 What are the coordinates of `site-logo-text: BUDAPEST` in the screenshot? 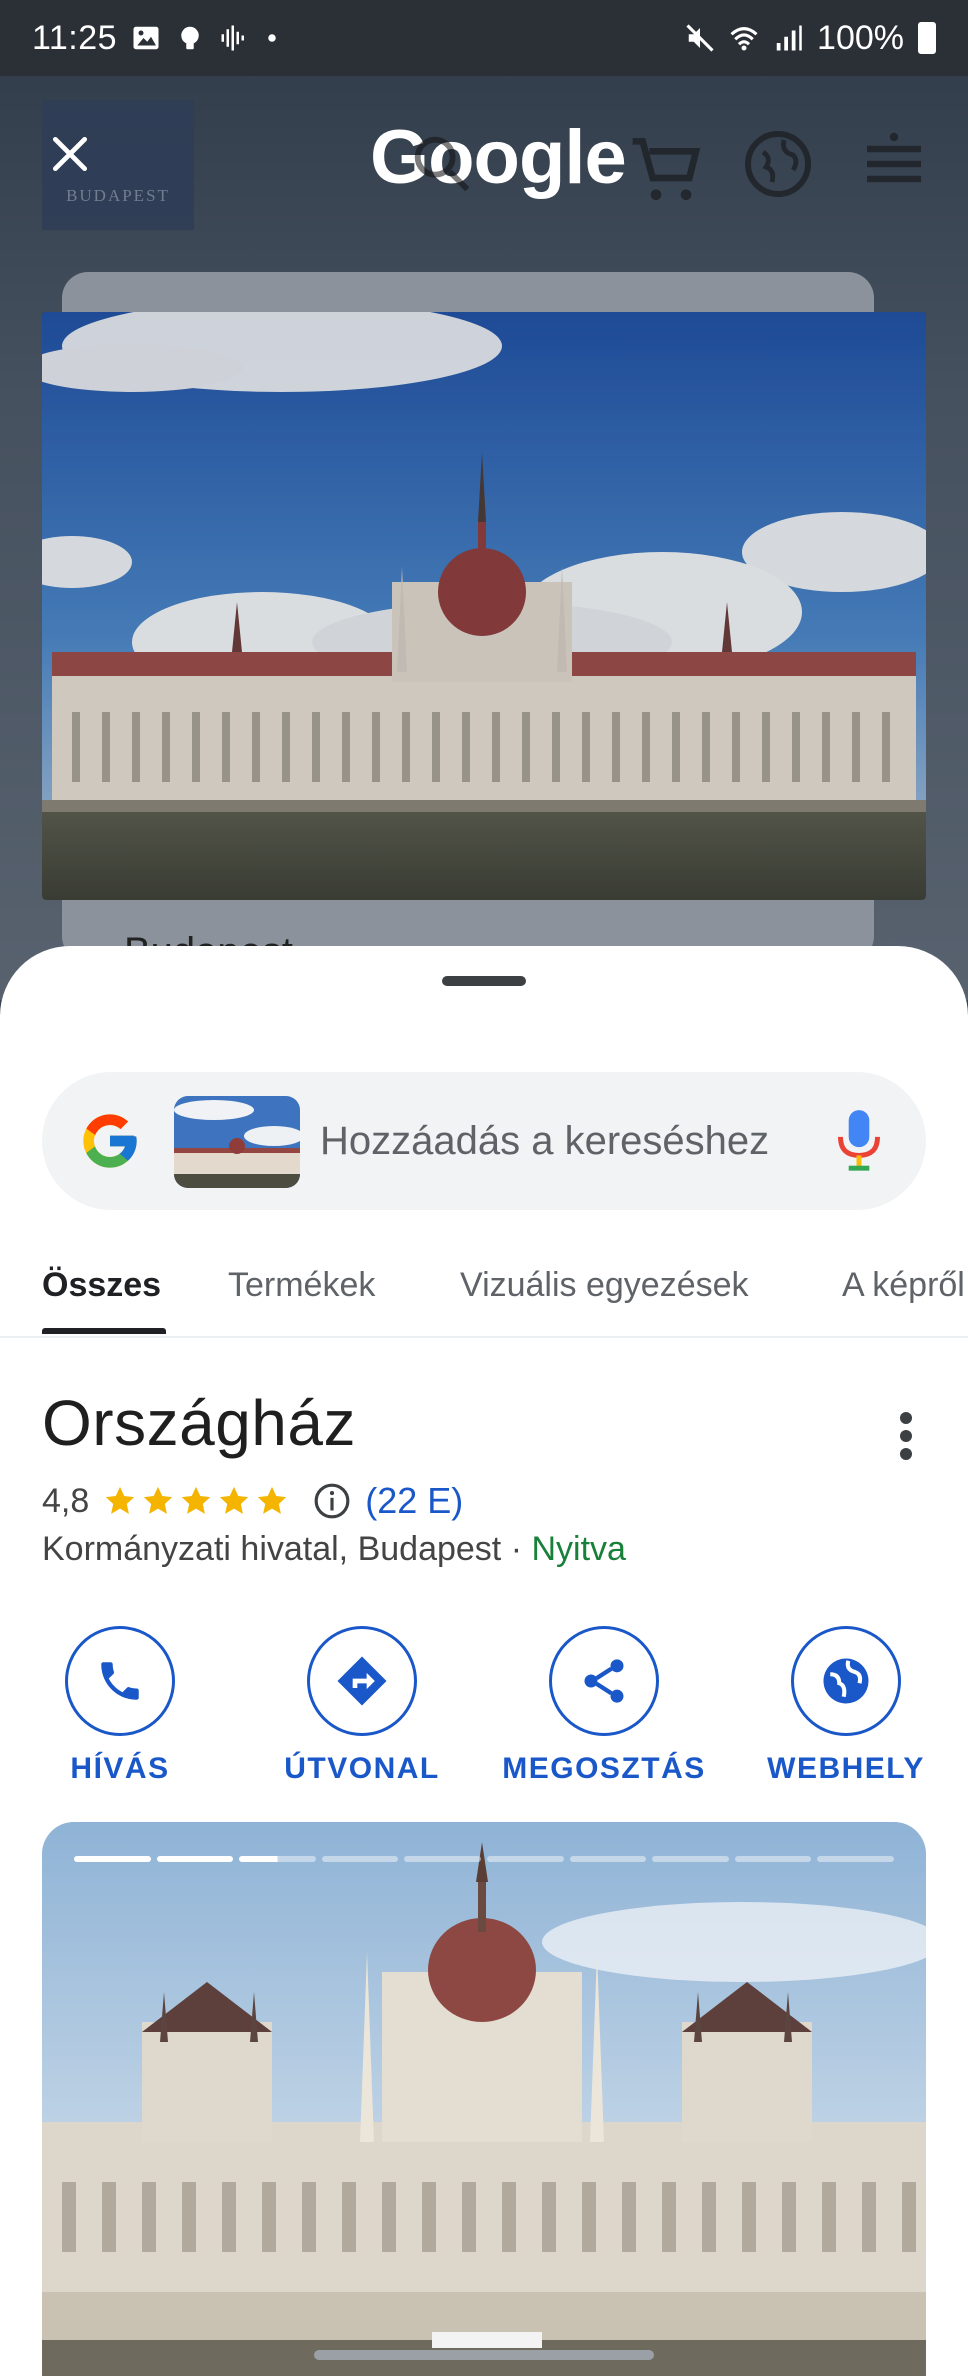 It's located at (118, 195).